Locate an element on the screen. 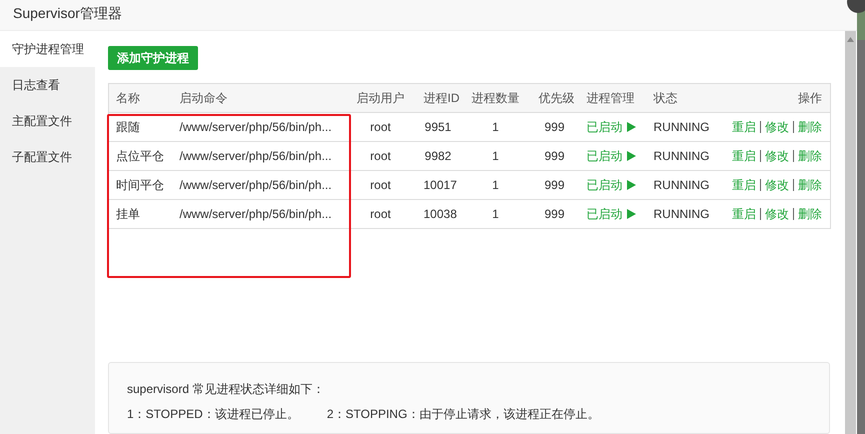 The height and width of the screenshot is (434, 865). table-cell: 10038 is located at coordinates (438, 214).